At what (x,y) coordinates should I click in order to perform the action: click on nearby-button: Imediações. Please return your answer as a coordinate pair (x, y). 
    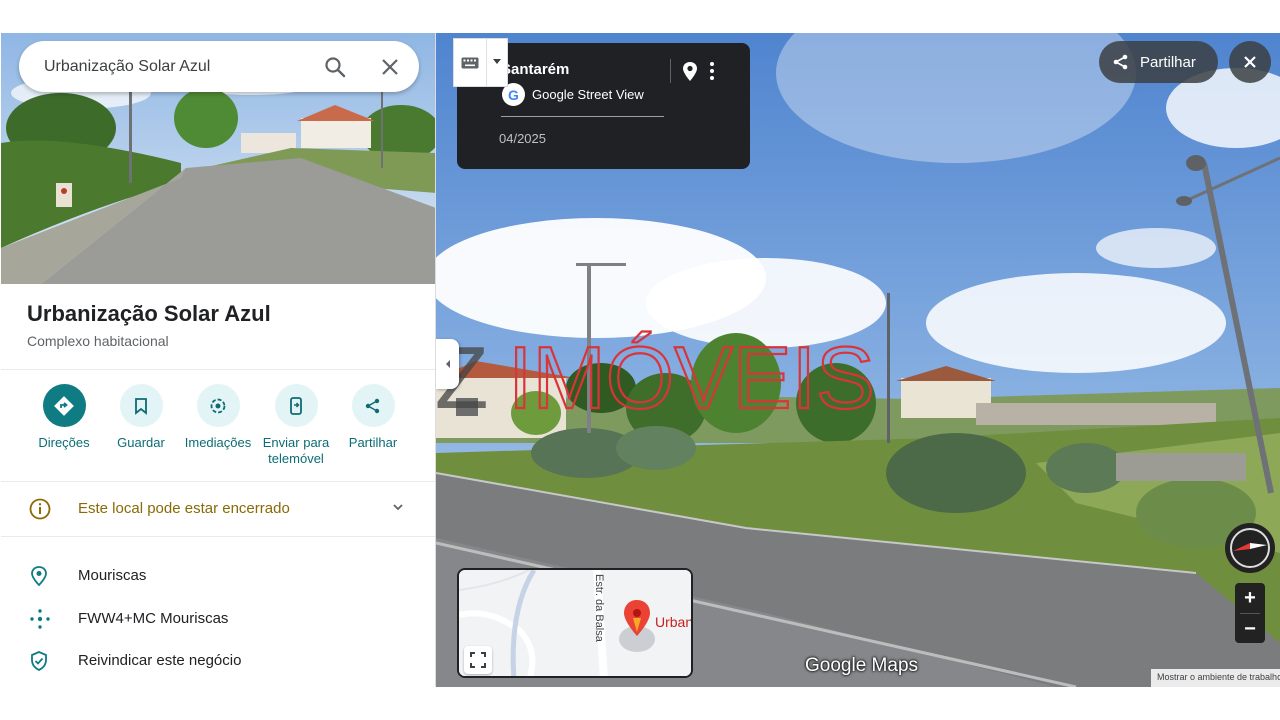
    Looking at the image, I should click on (218, 417).